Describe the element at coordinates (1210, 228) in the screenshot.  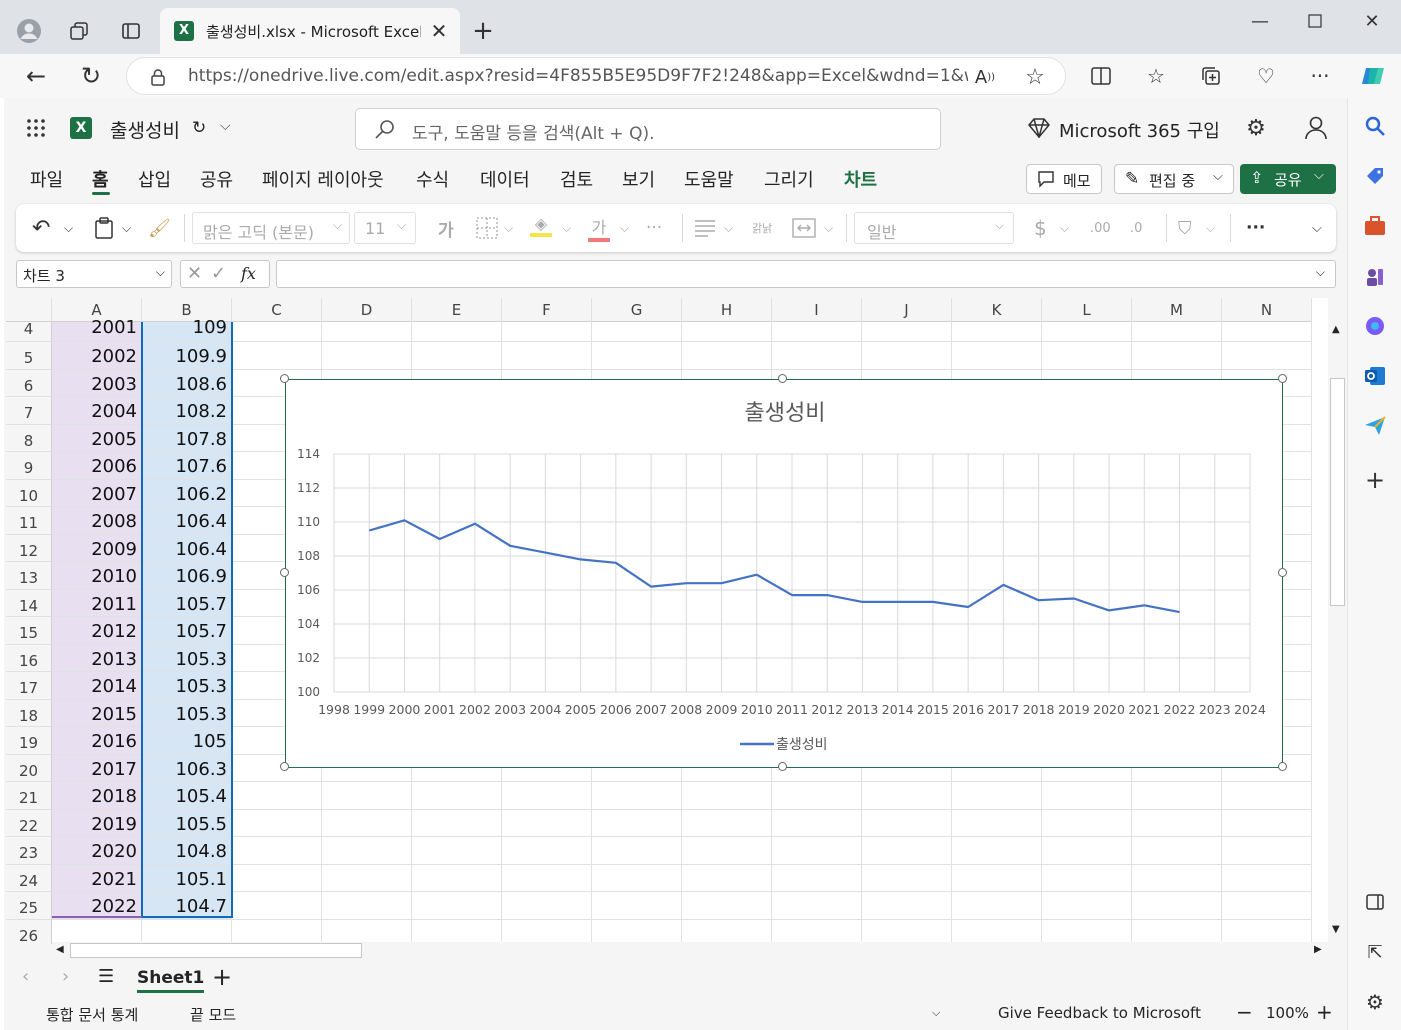
I see `cf-chevron-icon: ⌵` at that location.